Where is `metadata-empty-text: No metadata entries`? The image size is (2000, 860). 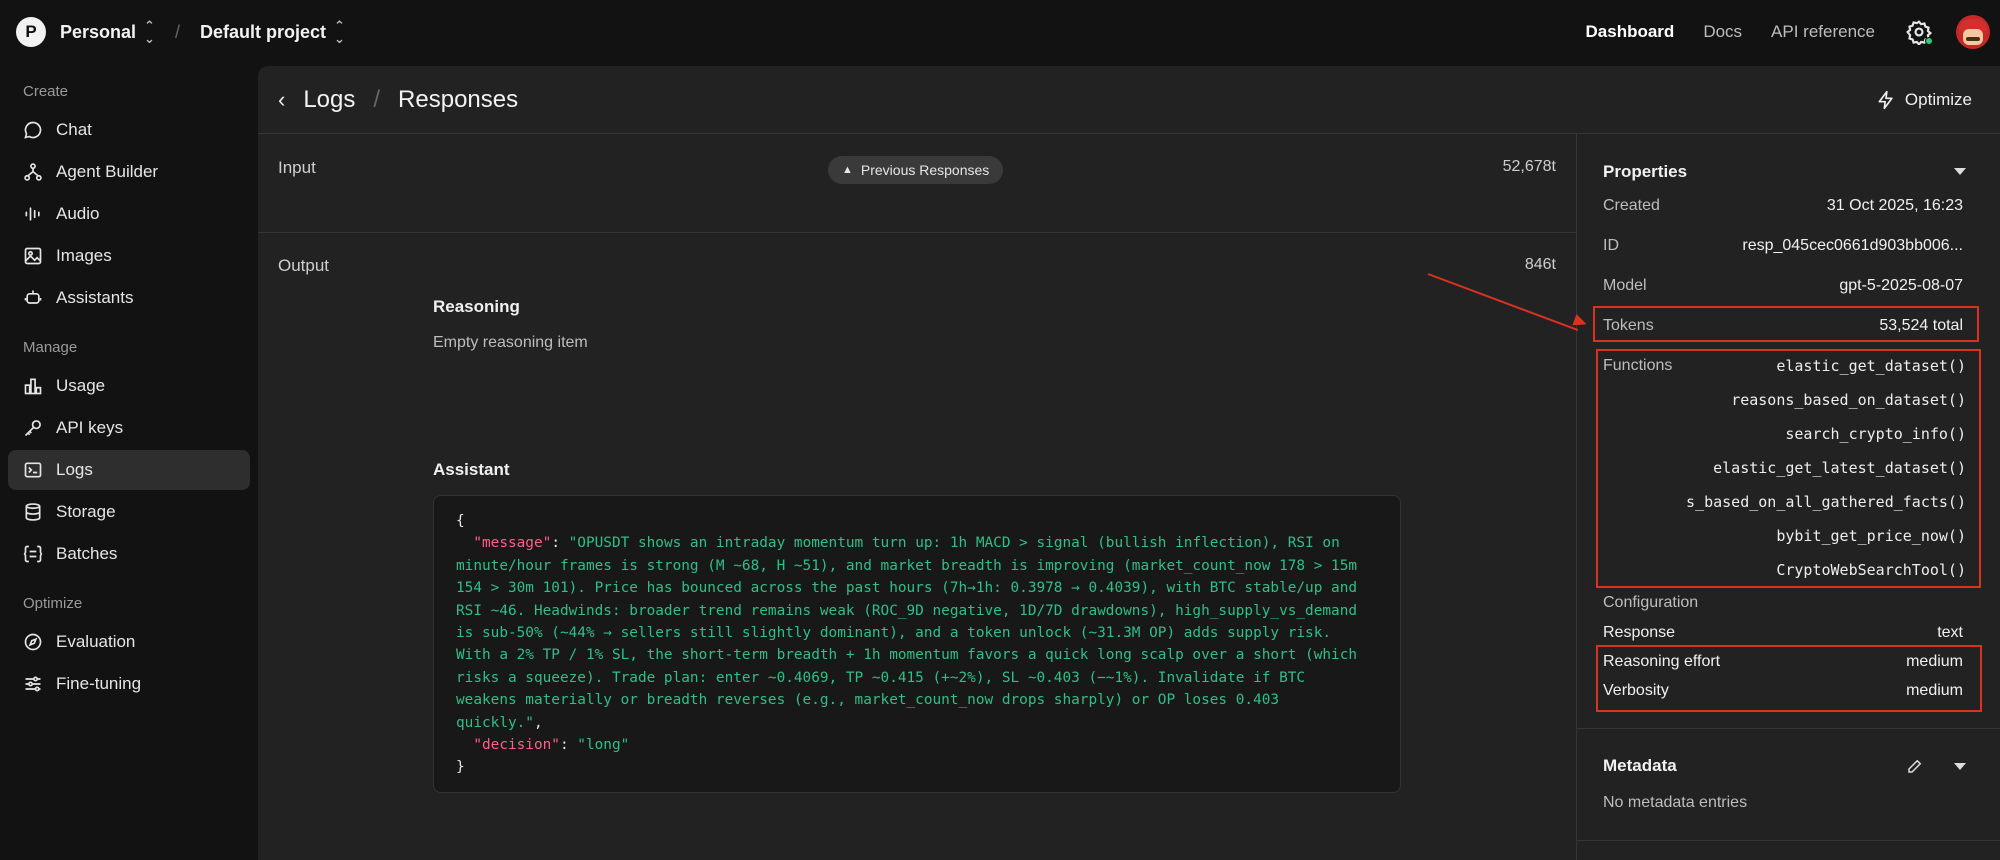 metadata-empty-text: No metadata entries is located at coordinates (1675, 802).